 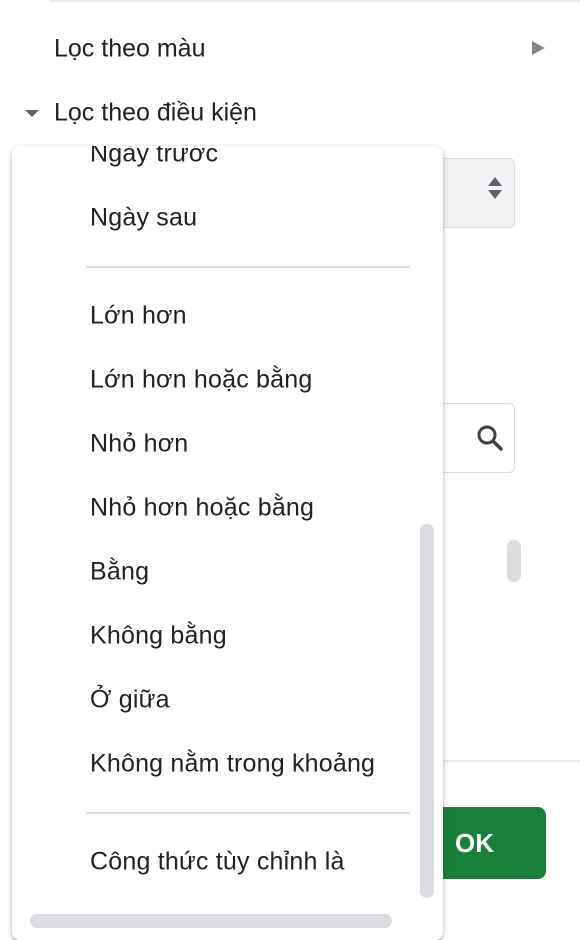 I want to click on menu-item-between: Ở giữa, so click(x=217, y=700).